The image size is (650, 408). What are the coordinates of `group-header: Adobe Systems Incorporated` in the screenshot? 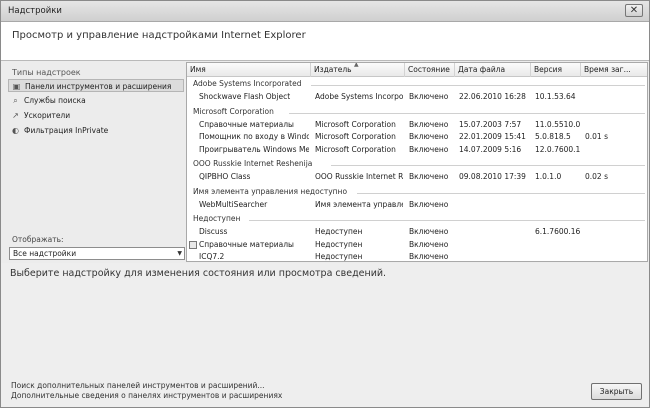 It's located at (417, 84).